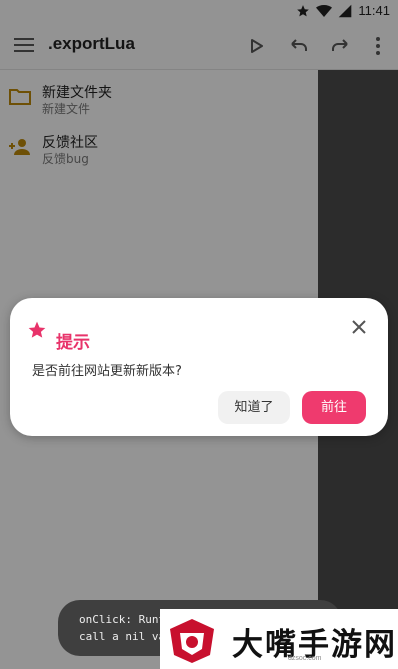  Describe the element at coordinates (37, 330) in the screenshot. I see `star-icon` at that location.